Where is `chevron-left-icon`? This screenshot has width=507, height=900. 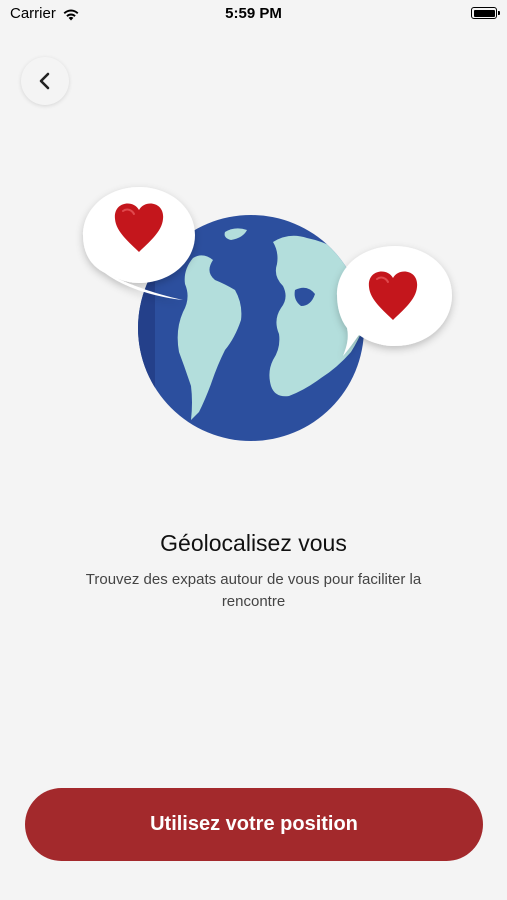 chevron-left-icon is located at coordinates (44, 81).